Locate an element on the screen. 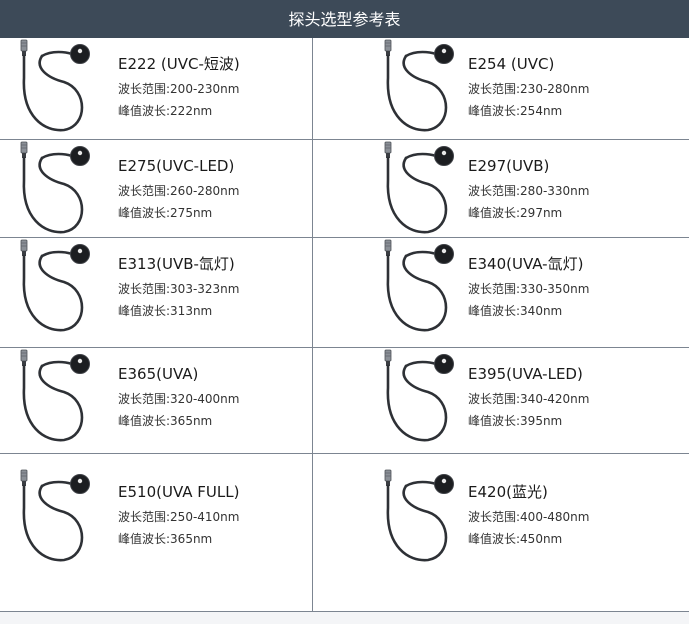 This screenshot has height=624, width=689. wavelength-range-value: 260-280nm is located at coordinates (205, 191).